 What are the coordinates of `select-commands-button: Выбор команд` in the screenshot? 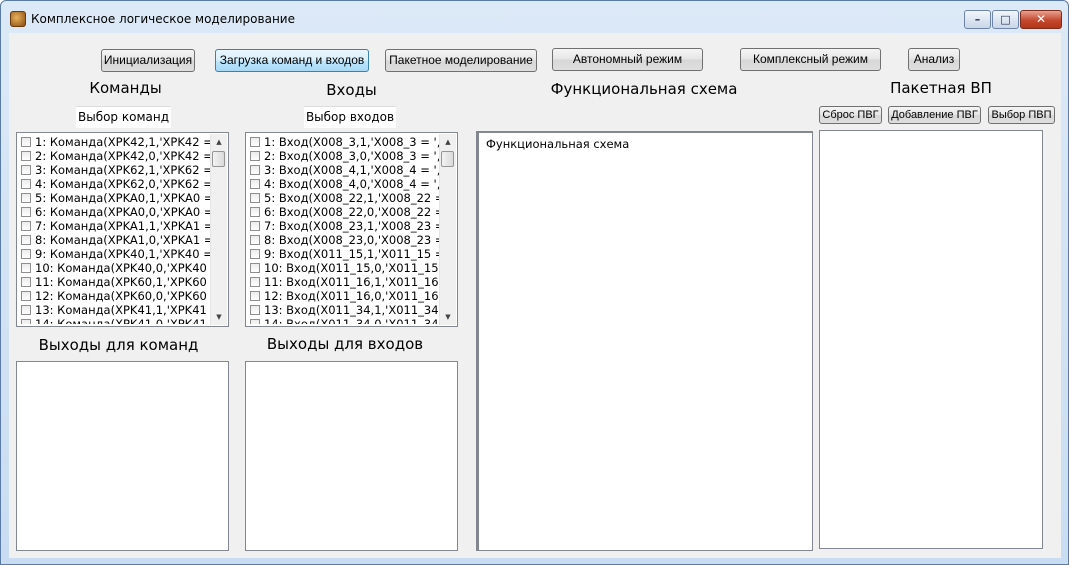 It's located at (123, 117).